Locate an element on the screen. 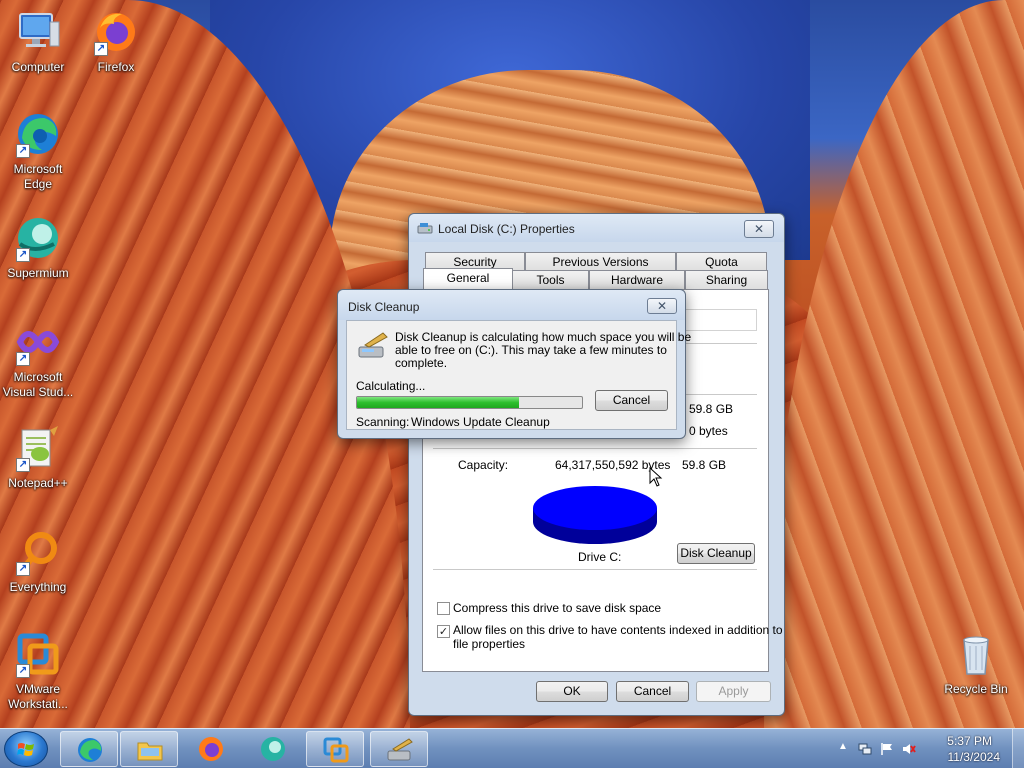 Image resolution: width=1024 pixels, height=768 pixels. checkmark-icon: ✓ is located at coordinates (443, 631).